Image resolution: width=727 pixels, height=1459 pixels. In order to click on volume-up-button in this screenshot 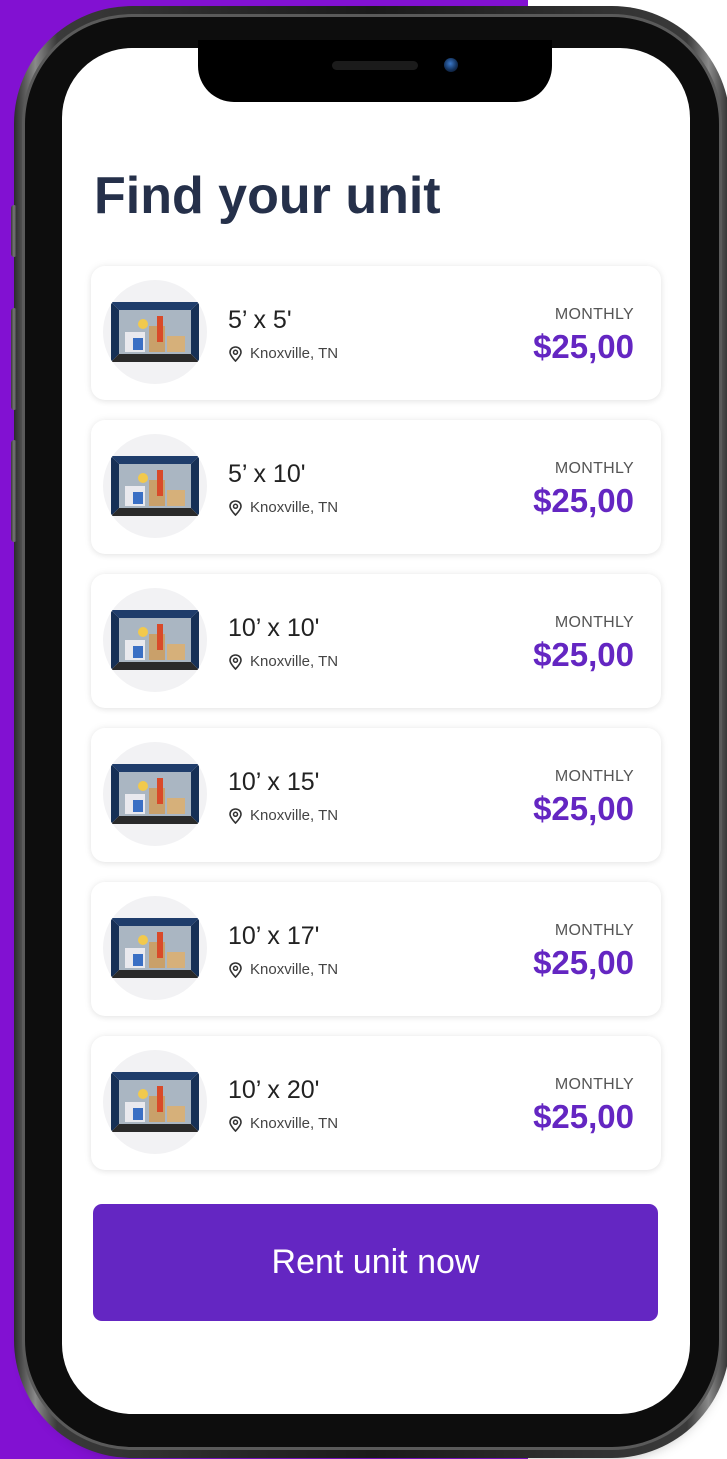, I will do `click(14, 359)`.